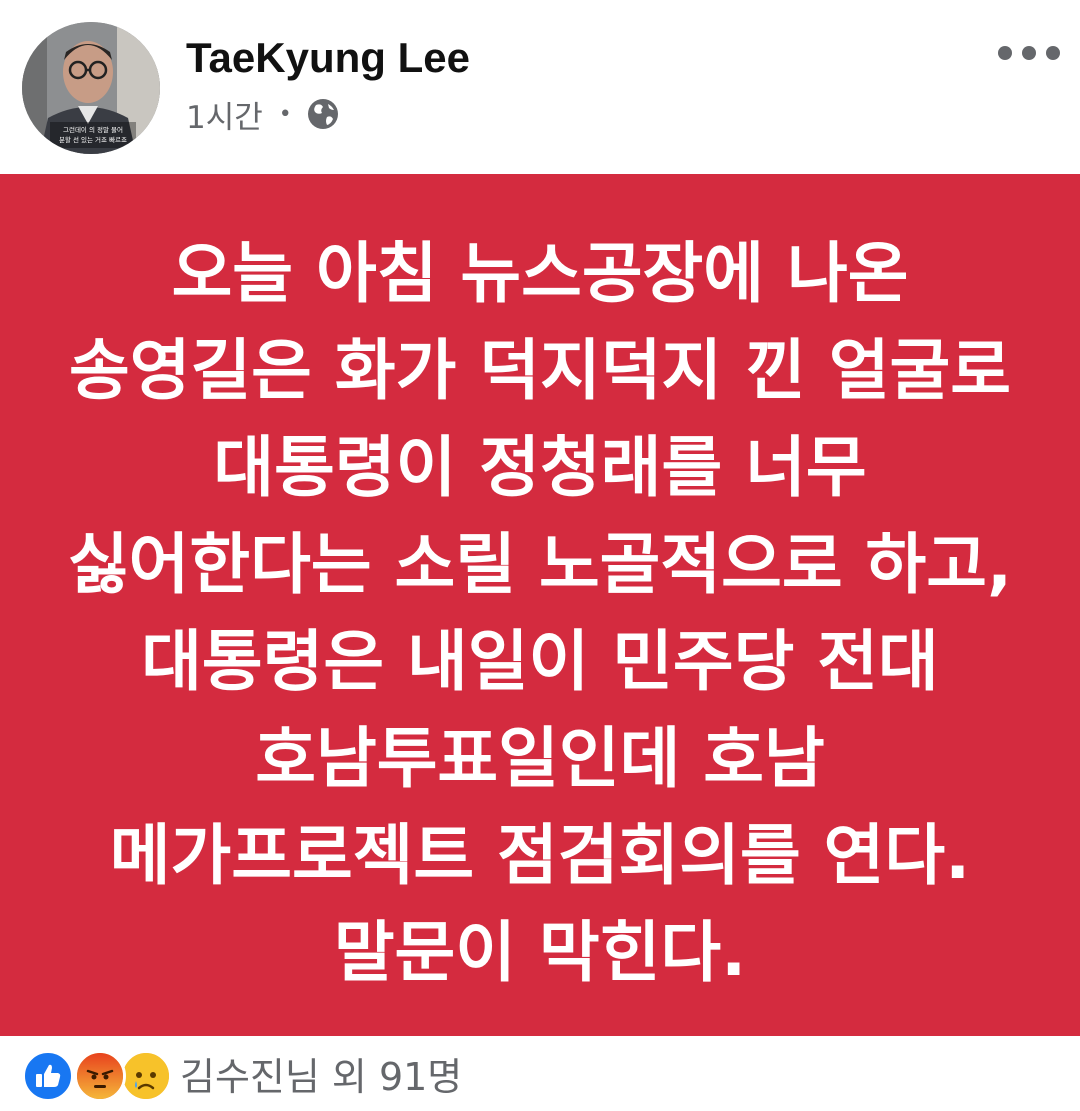 Image resolution: width=1080 pixels, height=1111 pixels. I want to click on like-icon, so click(48, 1076).